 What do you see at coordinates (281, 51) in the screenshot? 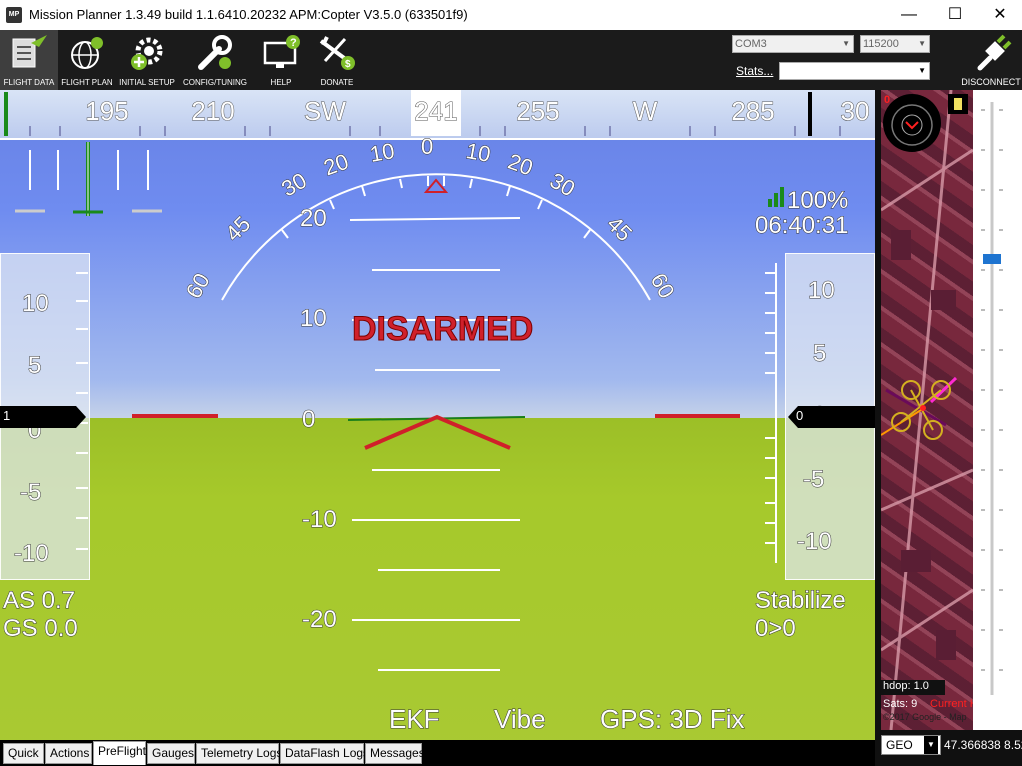
I see `help-icon: ?` at bounding box center [281, 51].